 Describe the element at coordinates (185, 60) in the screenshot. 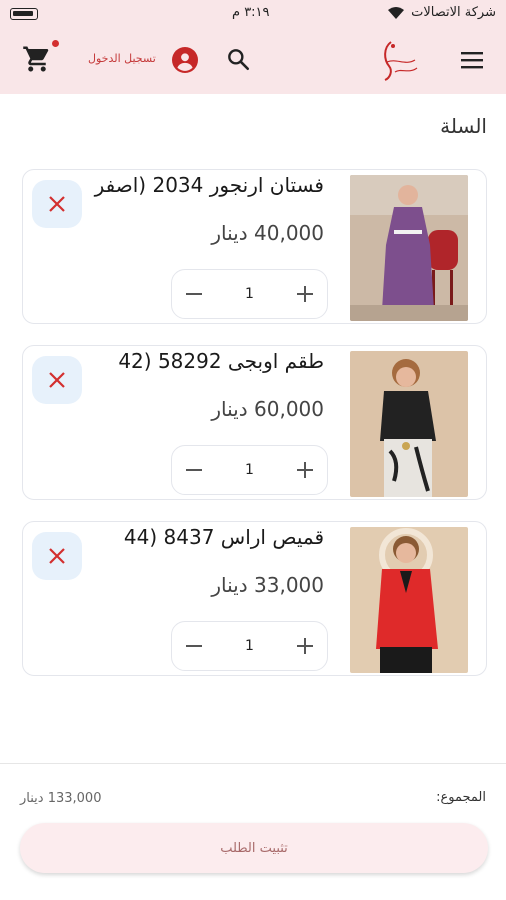

I see `account-icon` at that location.